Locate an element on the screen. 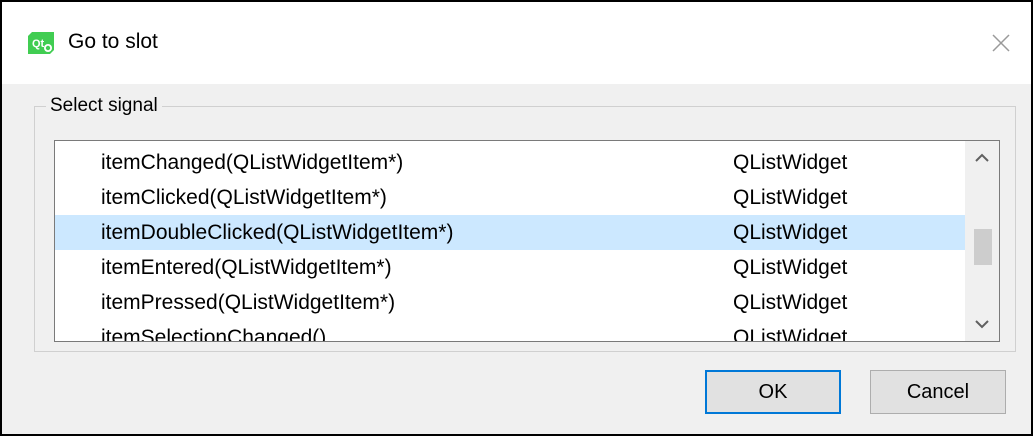 The image size is (1033, 436). vertical-scrollbar is located at coordinates (982, 241).